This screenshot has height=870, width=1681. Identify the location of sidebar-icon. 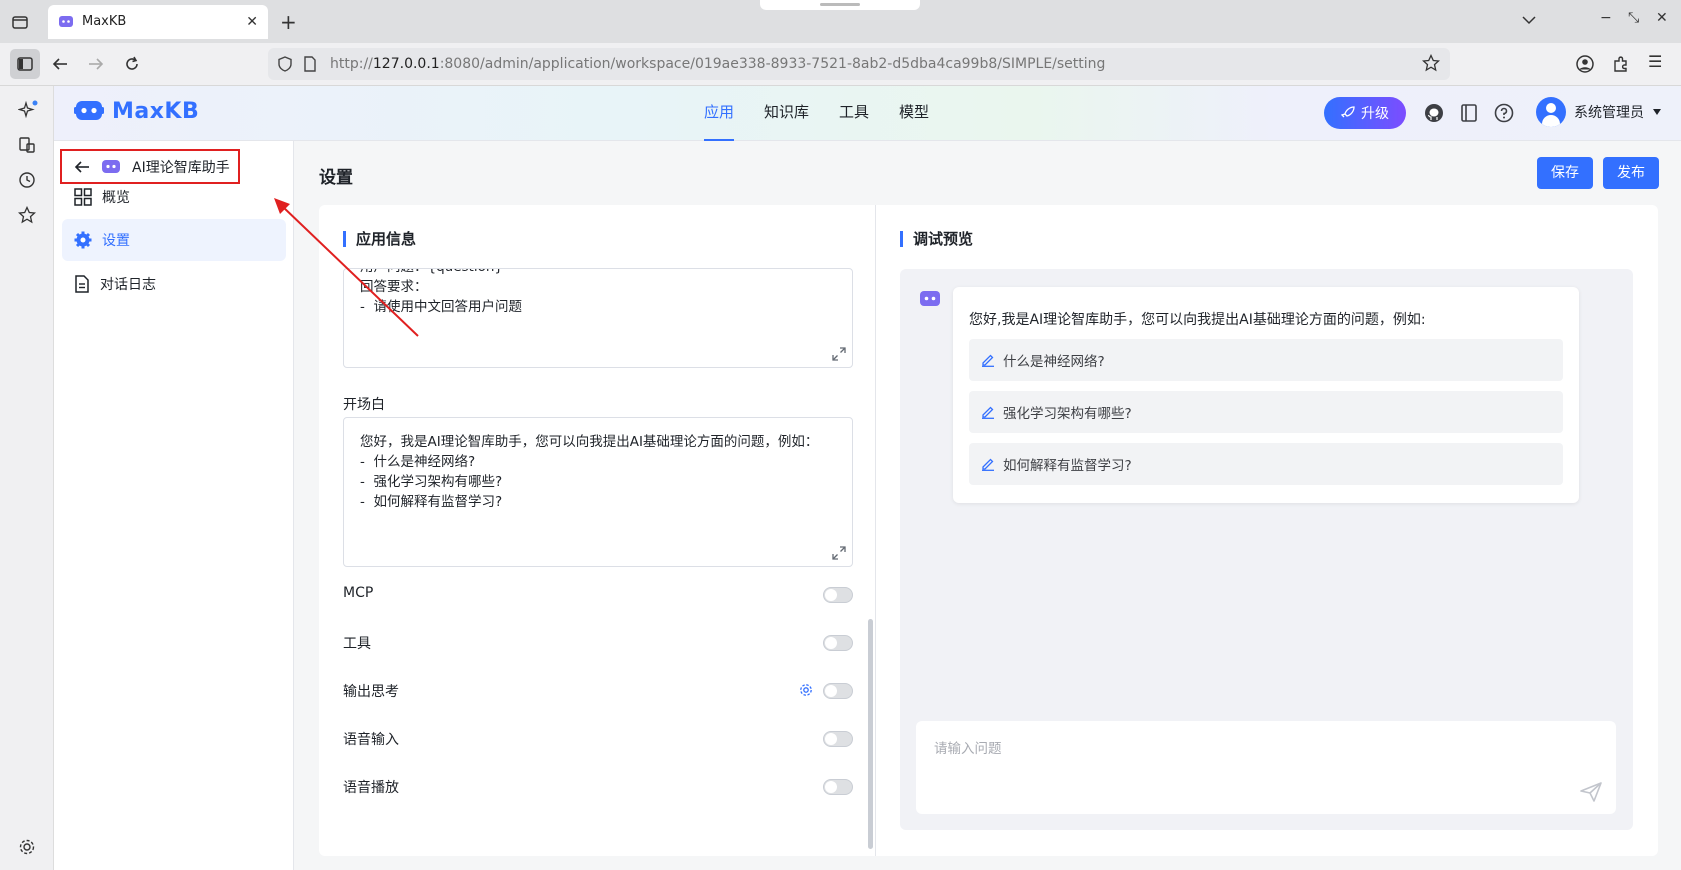
(25, 64).